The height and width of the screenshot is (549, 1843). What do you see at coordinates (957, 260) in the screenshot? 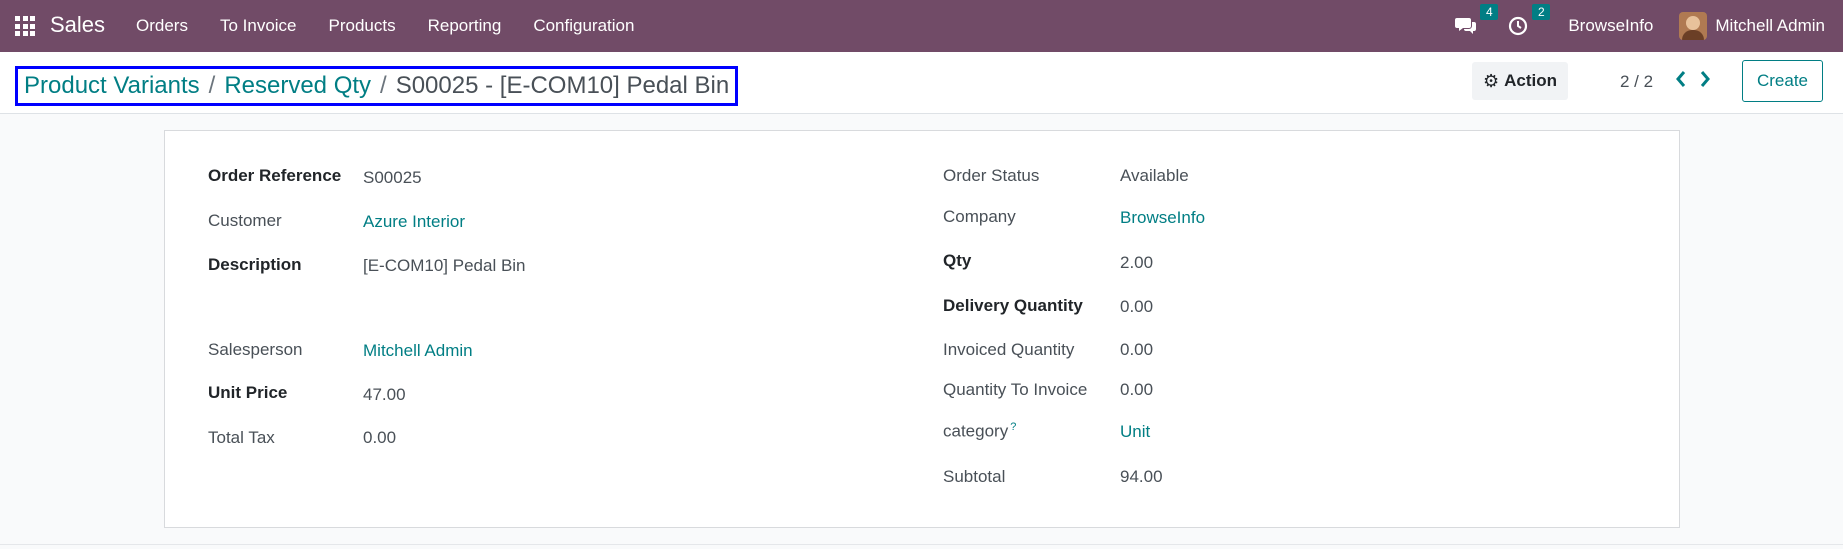
I see `label-qty: Qty` at bounding box center [957, 260].